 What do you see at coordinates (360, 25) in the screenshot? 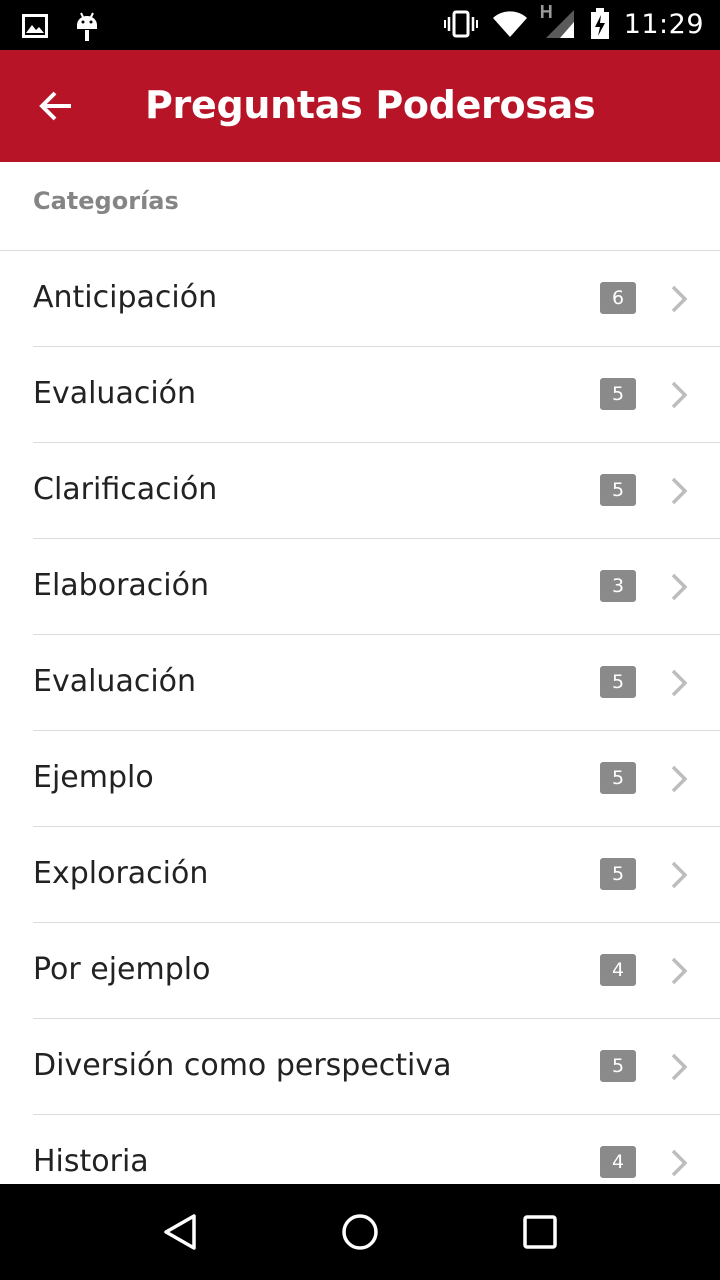
I see `status-bar: H 11:29` at bounding box center [360, 25].